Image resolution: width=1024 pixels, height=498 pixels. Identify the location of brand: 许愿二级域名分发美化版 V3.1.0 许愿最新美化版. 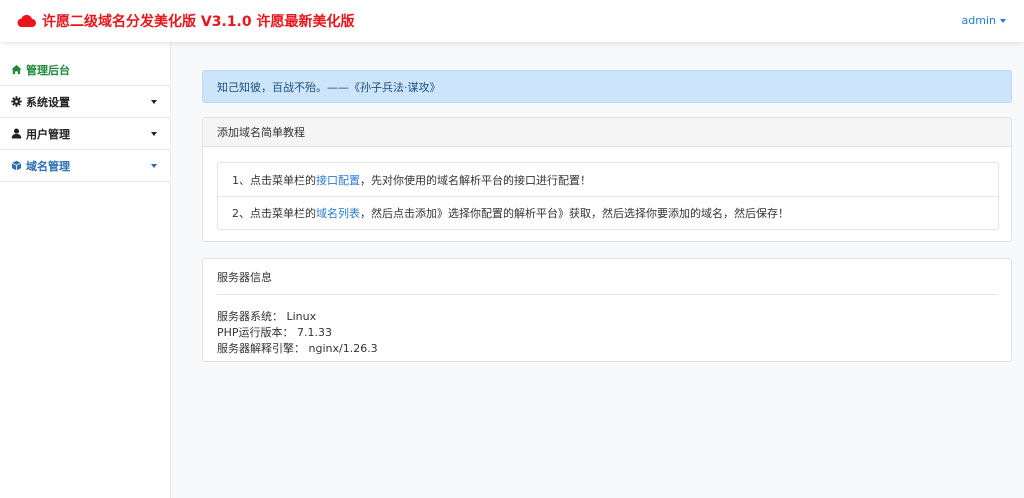
(185, 21).